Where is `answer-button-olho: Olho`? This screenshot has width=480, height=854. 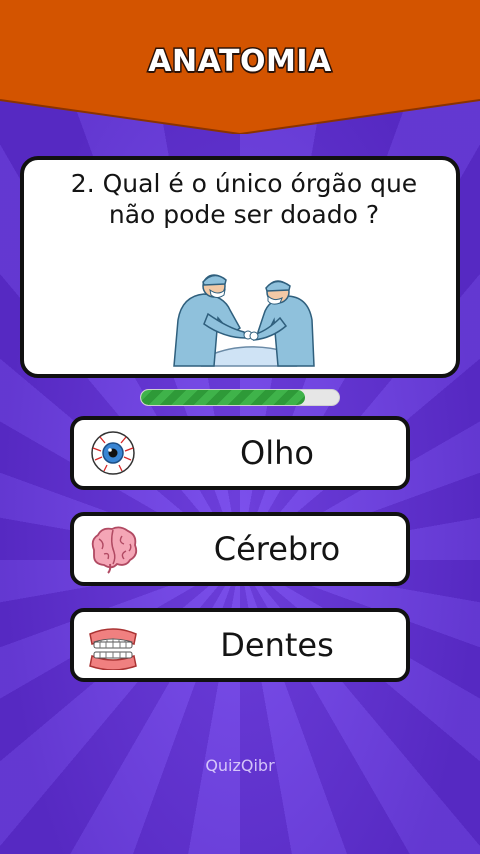 answer-button-olho: Olho is located at coordinates (240, 453).